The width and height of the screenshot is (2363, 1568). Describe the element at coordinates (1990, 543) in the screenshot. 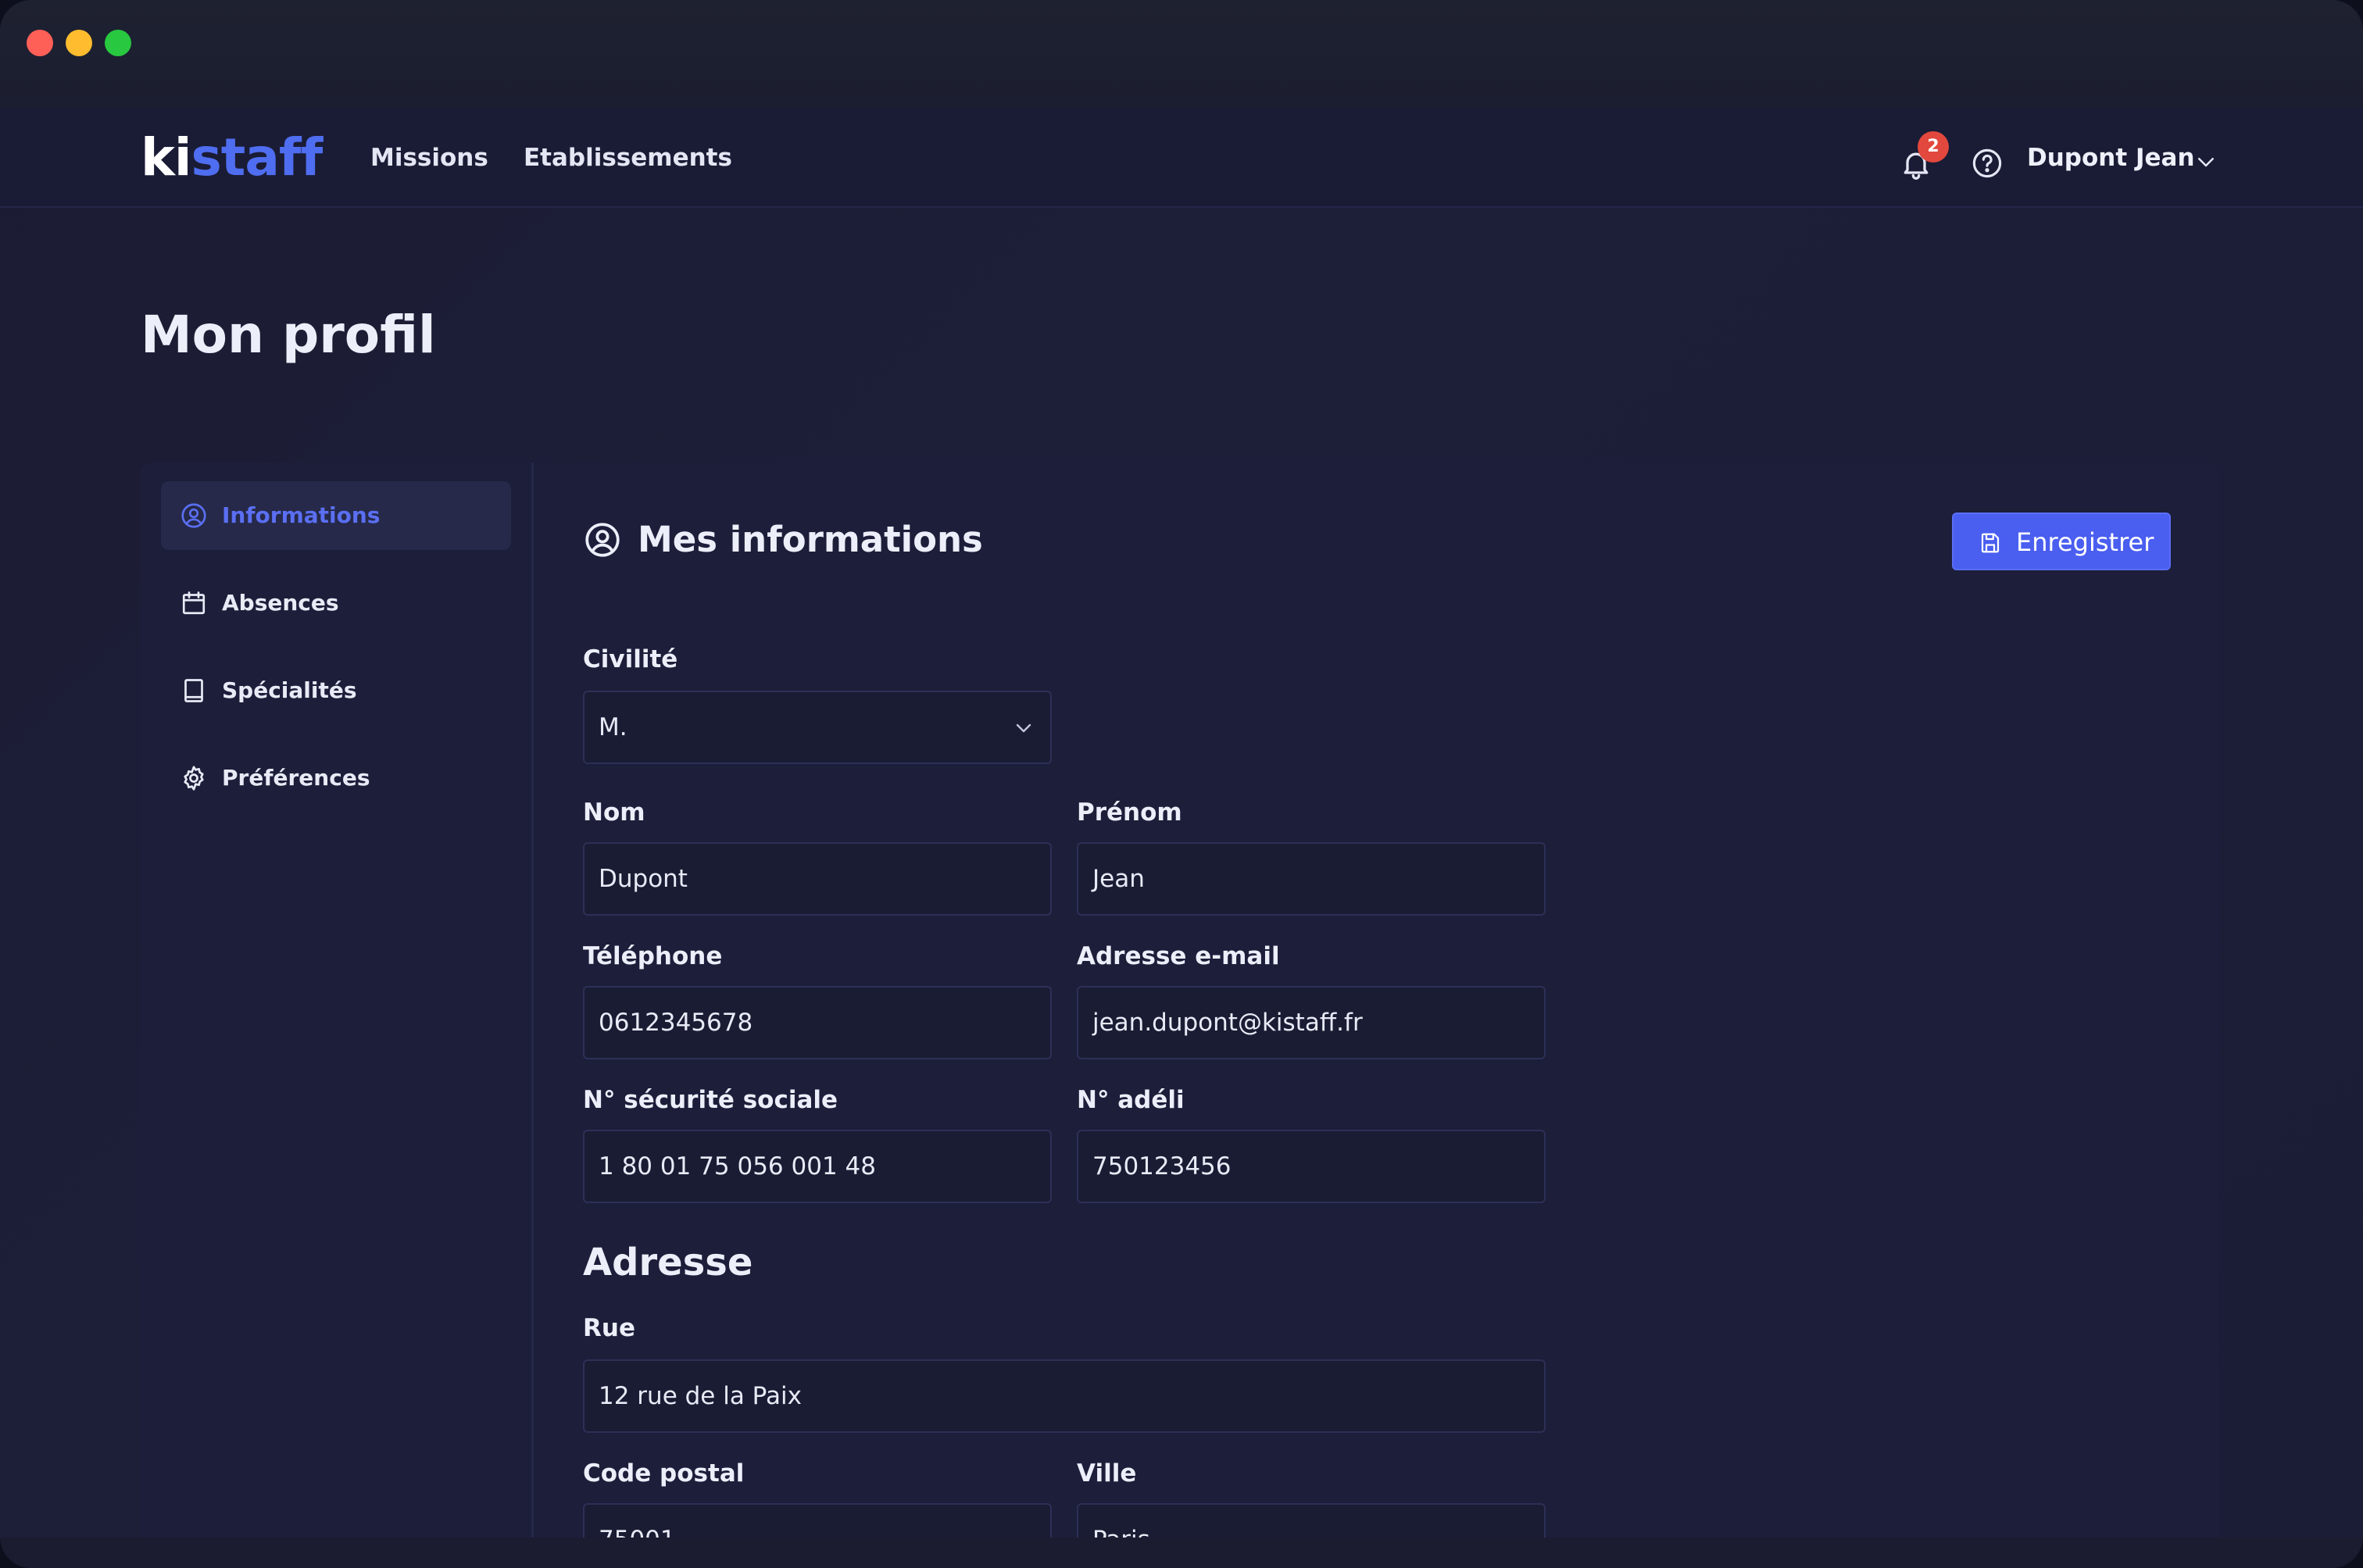

I see `save-icon` at that location.